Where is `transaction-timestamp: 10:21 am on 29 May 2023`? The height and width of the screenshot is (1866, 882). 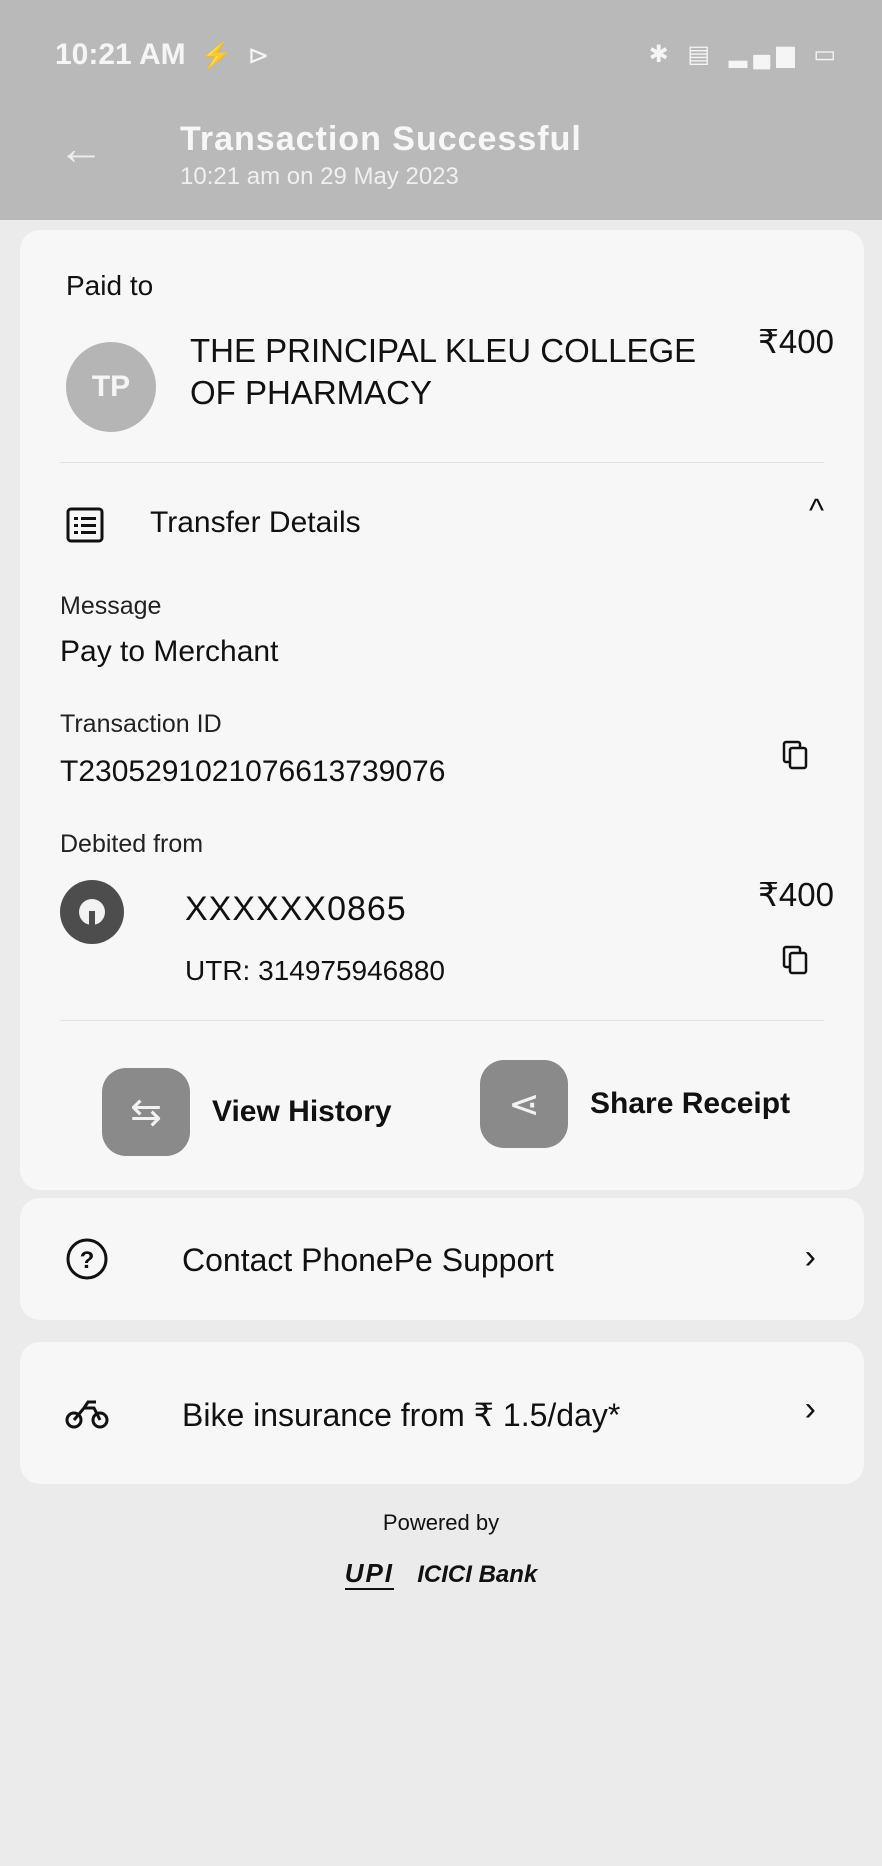
transaction-timestamp: 10:21 am on 29 May 2023 is located at coordinates (319, 176).